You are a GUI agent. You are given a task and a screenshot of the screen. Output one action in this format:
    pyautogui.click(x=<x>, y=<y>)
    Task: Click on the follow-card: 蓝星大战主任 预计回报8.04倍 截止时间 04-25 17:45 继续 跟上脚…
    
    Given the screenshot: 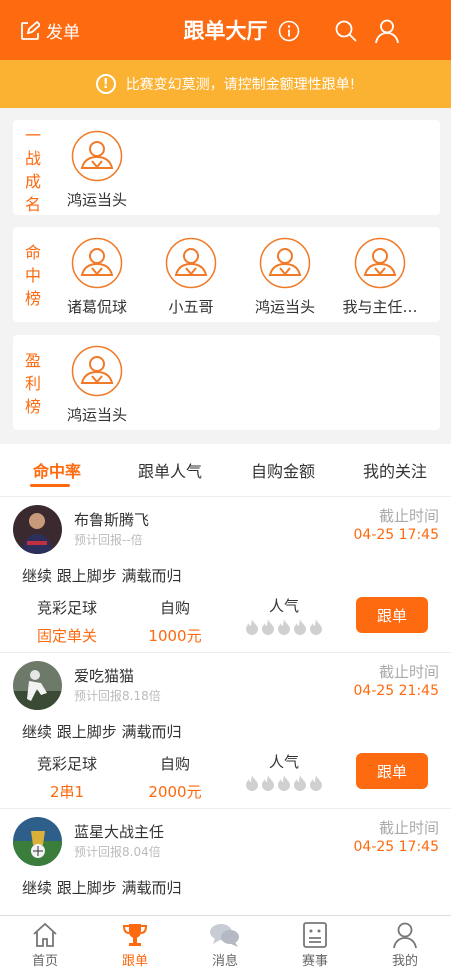 What is the action you would take?
    pyautogui.click(x=225, y=861)
    